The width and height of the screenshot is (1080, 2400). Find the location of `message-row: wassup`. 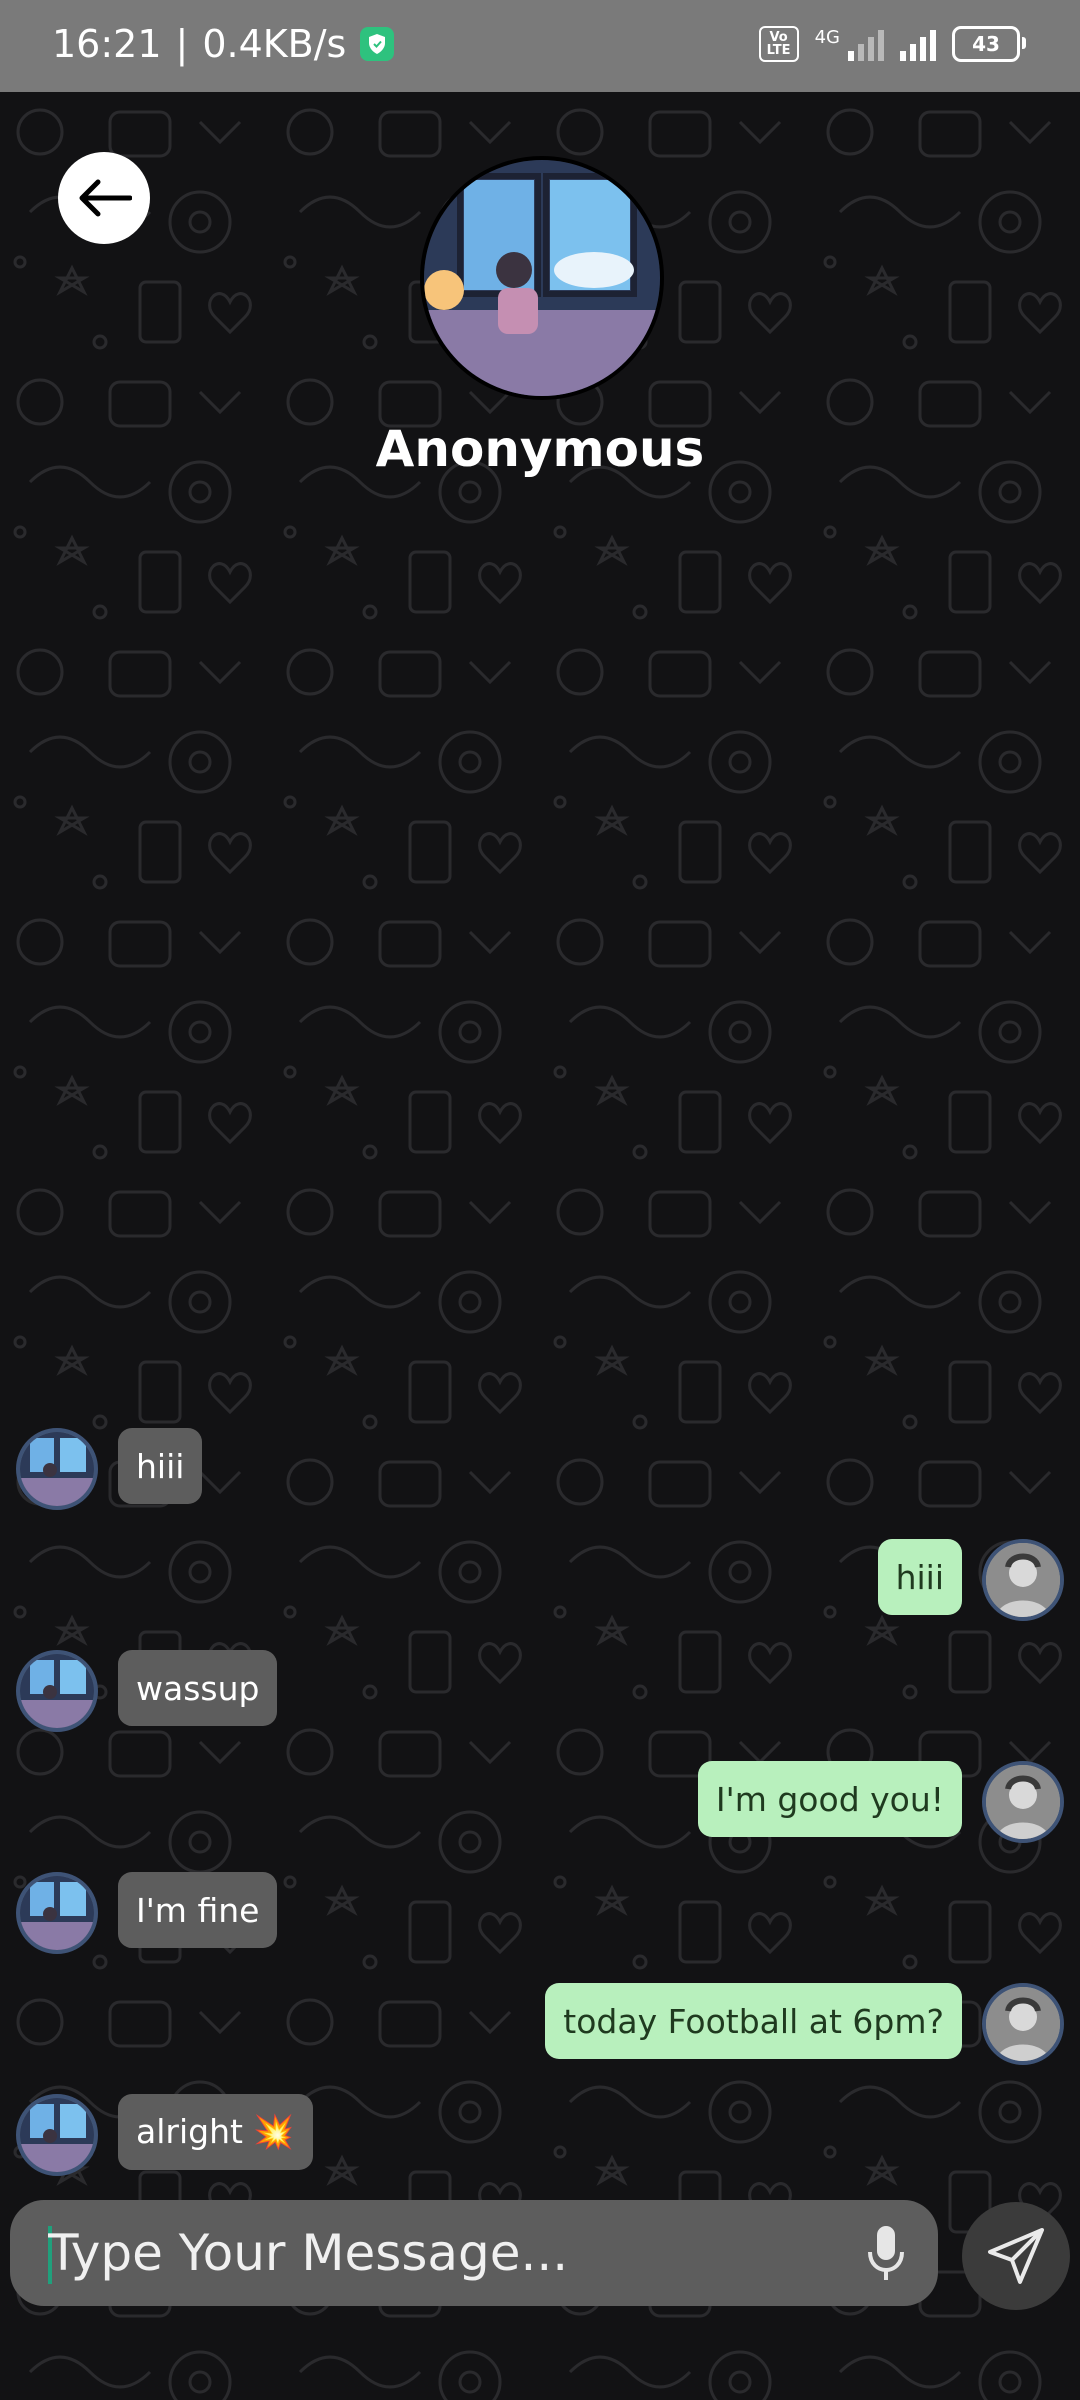

message-row: wassup is located at coordinates (540, 1692).